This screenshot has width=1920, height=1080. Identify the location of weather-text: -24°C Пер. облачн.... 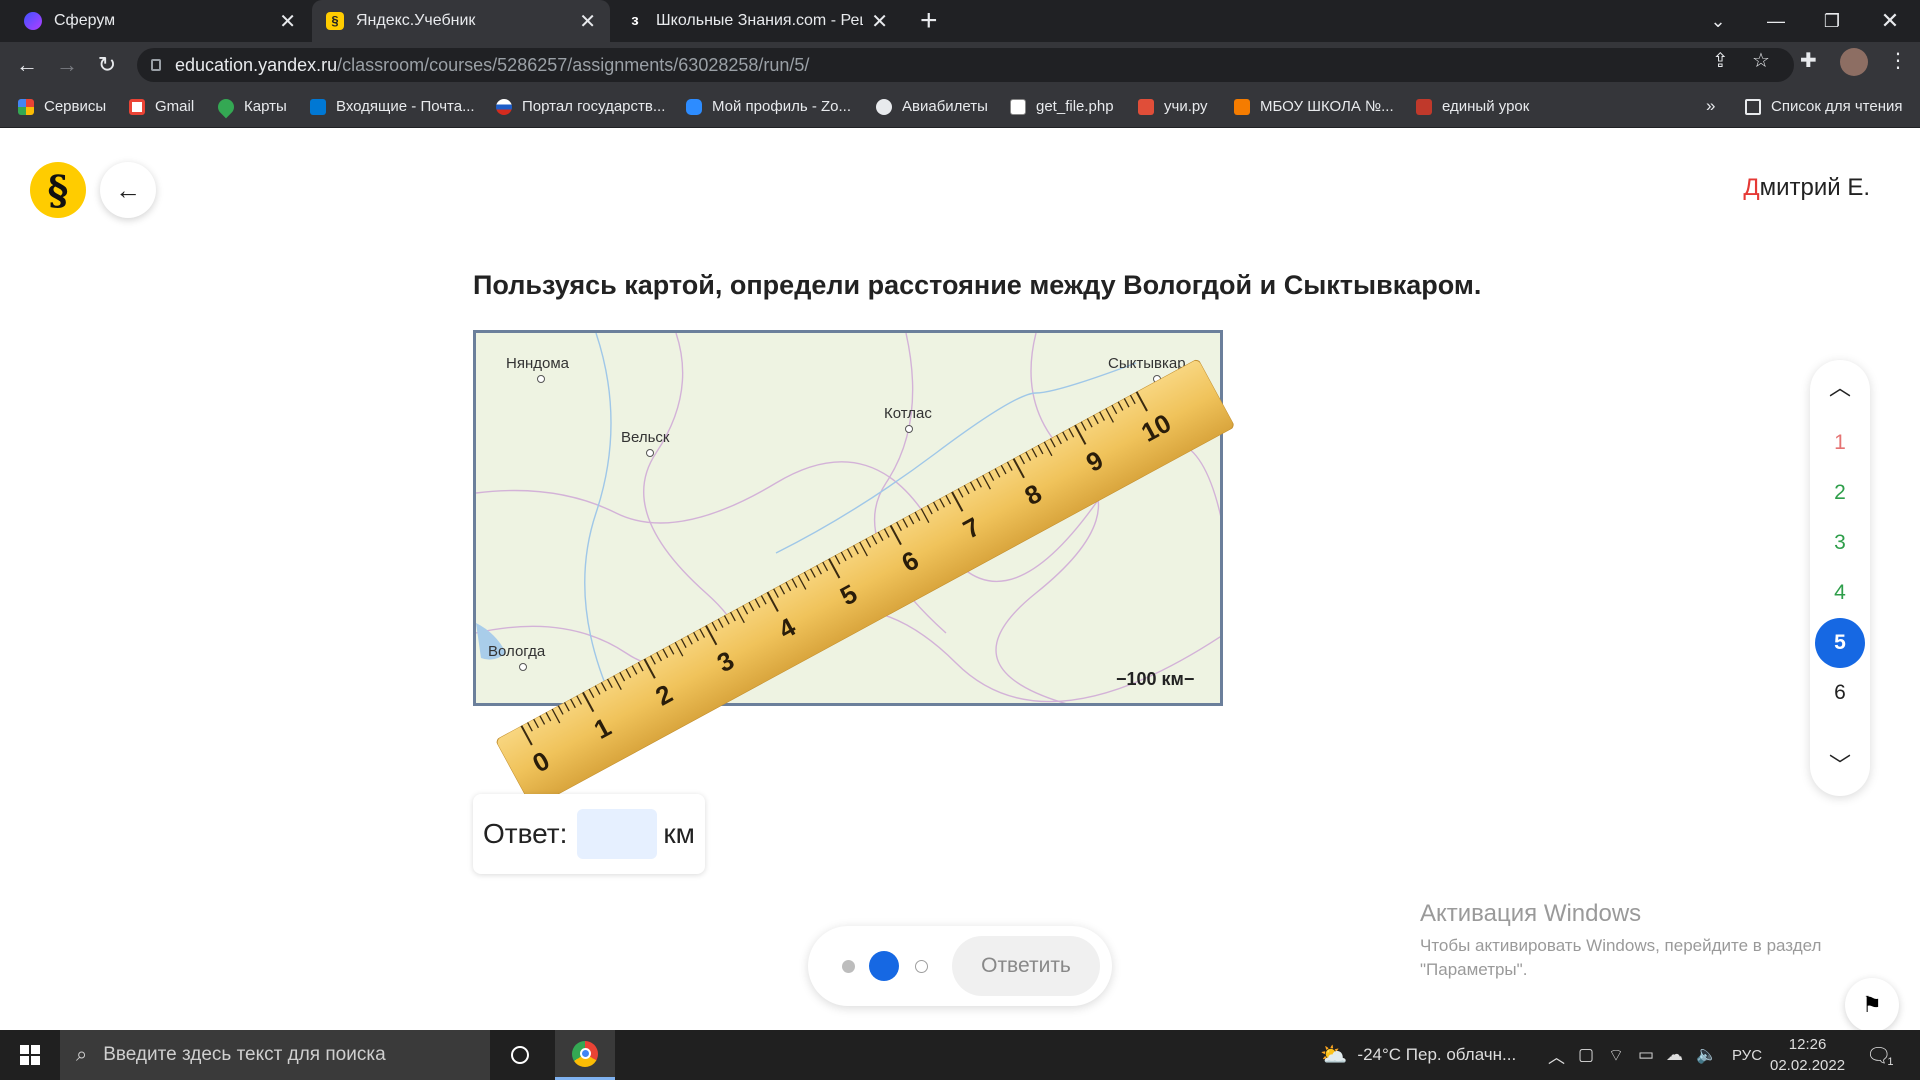
(1437, 1054).